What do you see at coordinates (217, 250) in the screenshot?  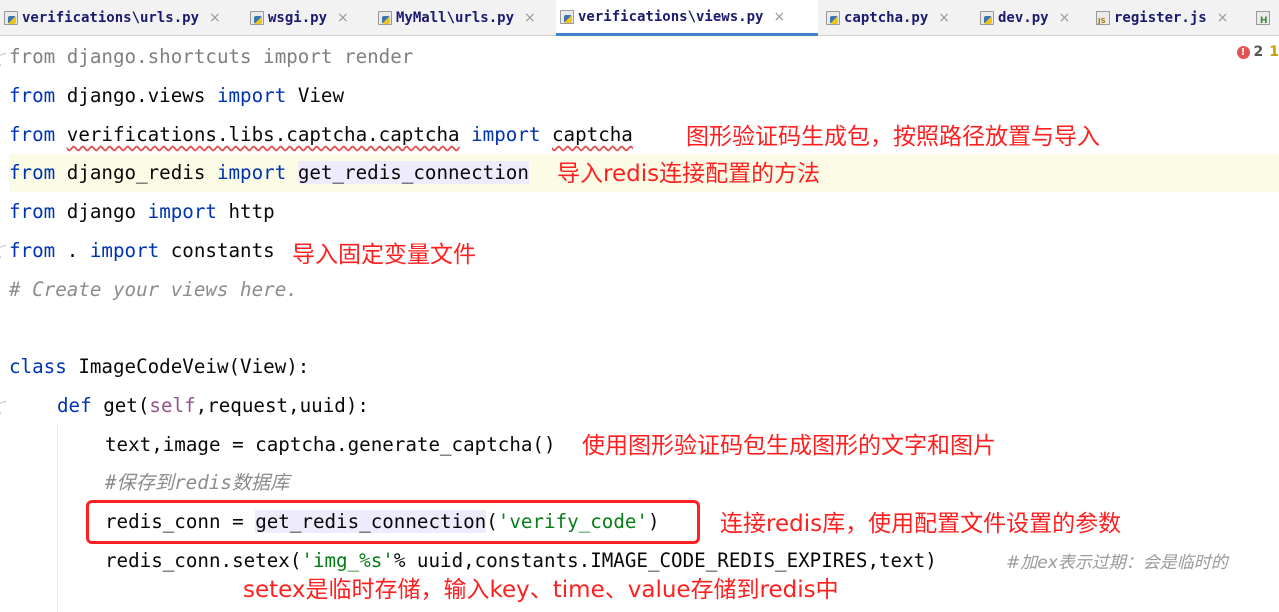 I see `imported-name: constants` at bounding box center [217, 250].